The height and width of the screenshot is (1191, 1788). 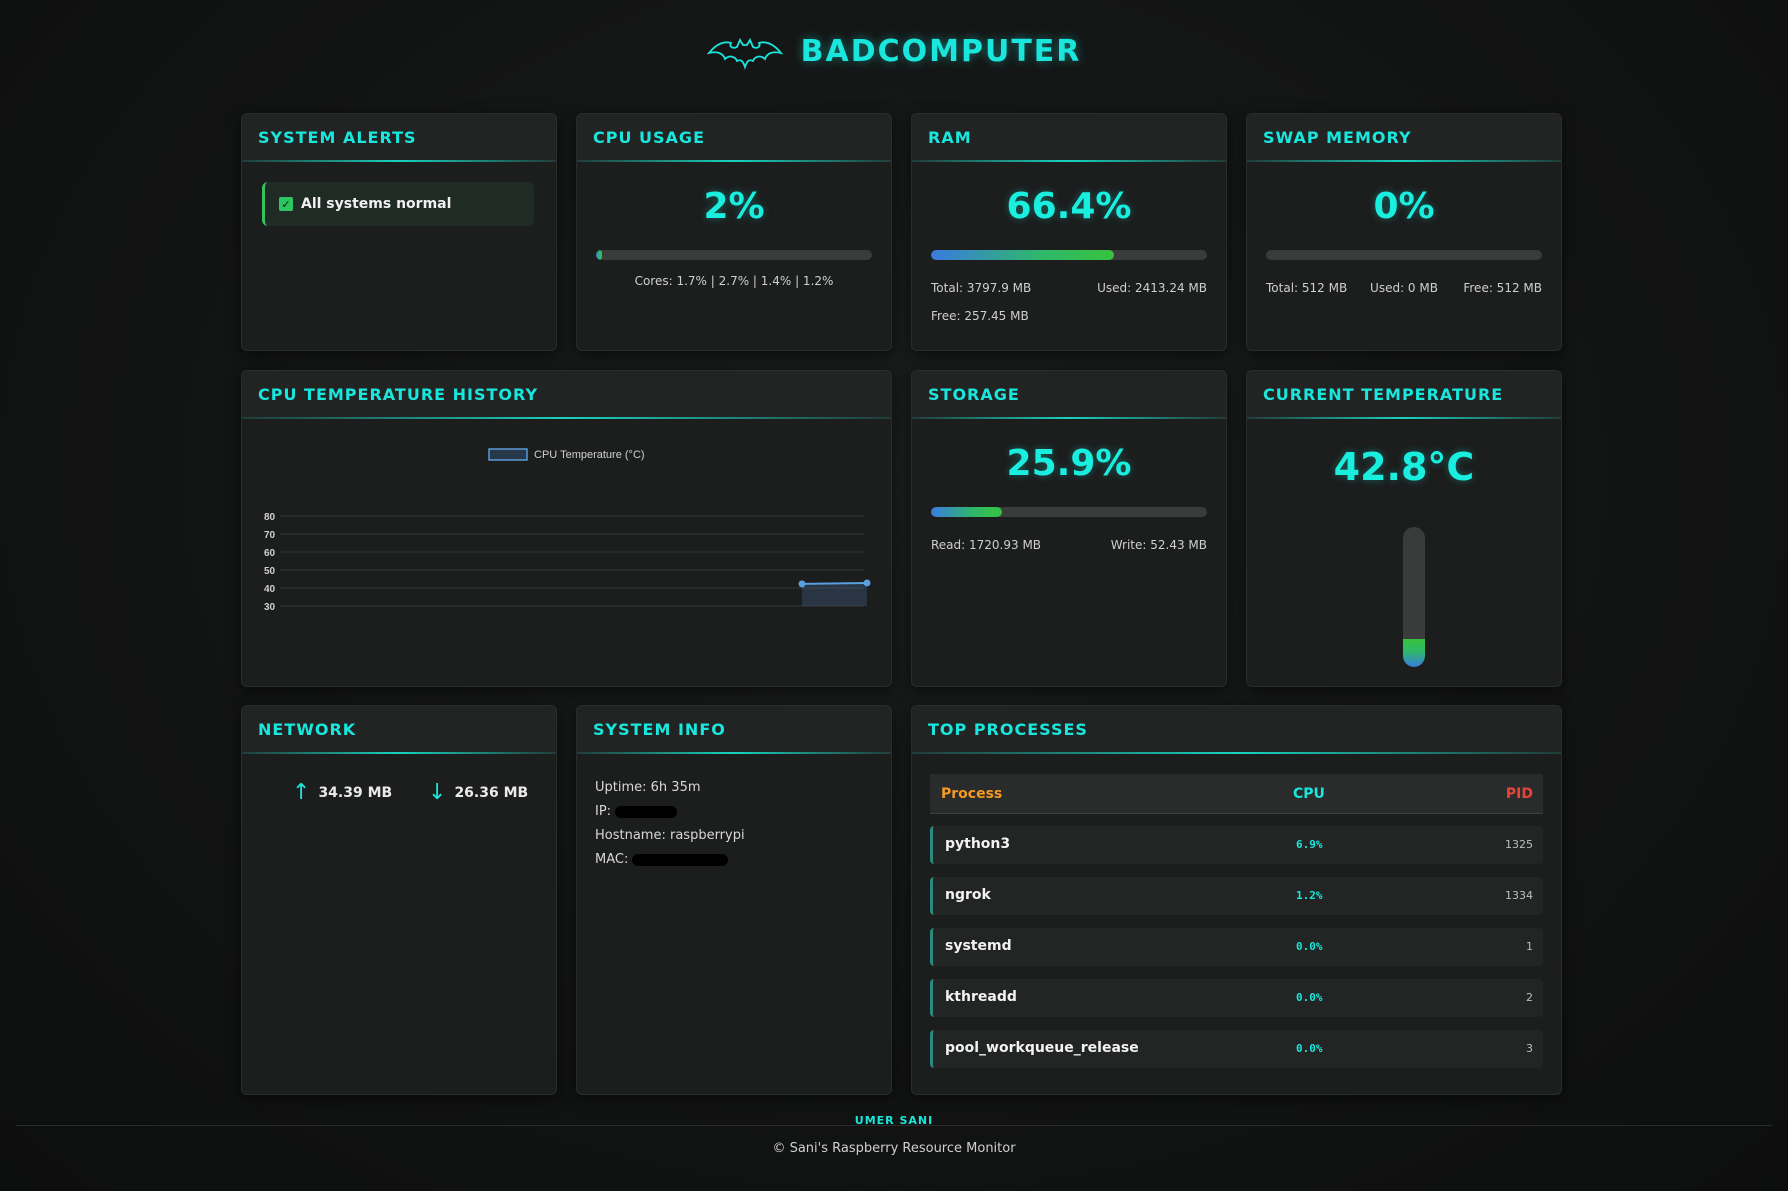 I want to click on series-area, so click(x=834, y=594).